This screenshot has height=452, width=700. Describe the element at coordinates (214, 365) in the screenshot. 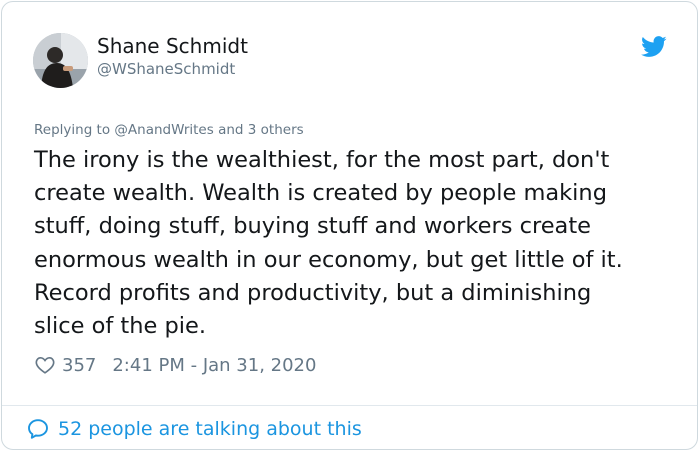

I see `tweet-timestamp: 2:41 PM - Jan 31, 2020` at that location.